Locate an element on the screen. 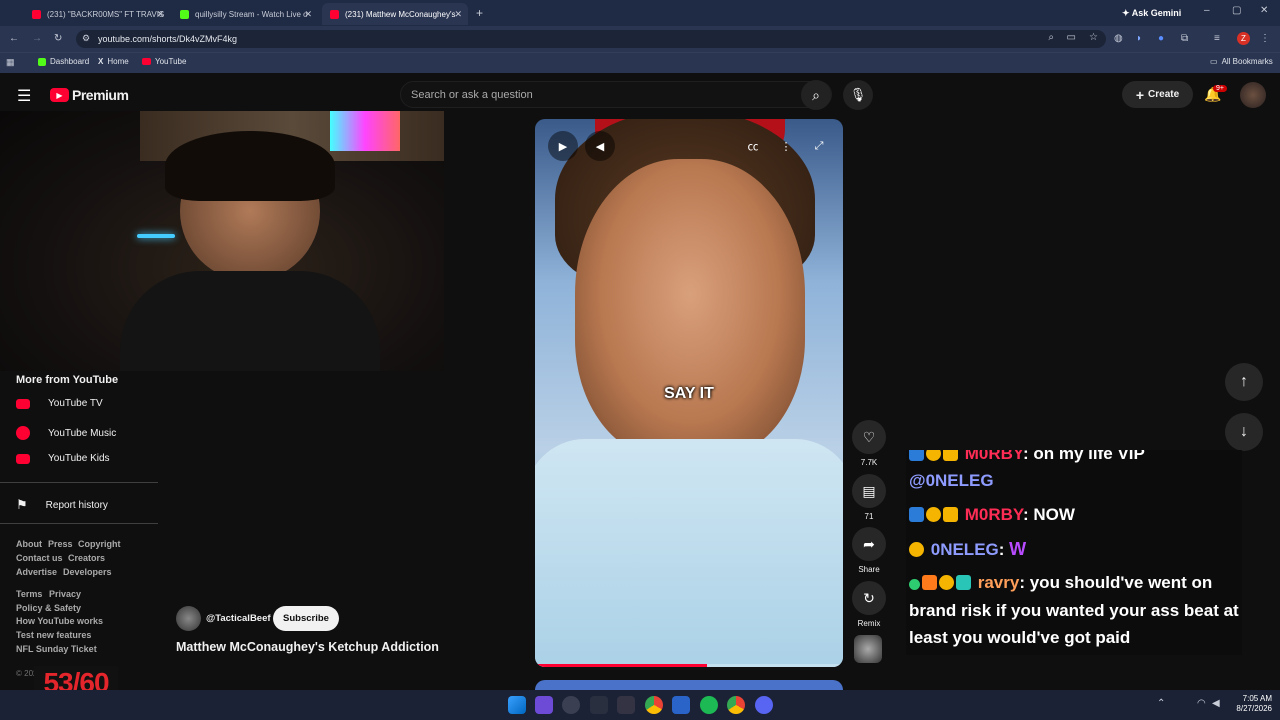 The height and width of the screenshot is (720, 1280). sidebar-item-youtube-music: YouTube Music is located at coordinates (66, 433).